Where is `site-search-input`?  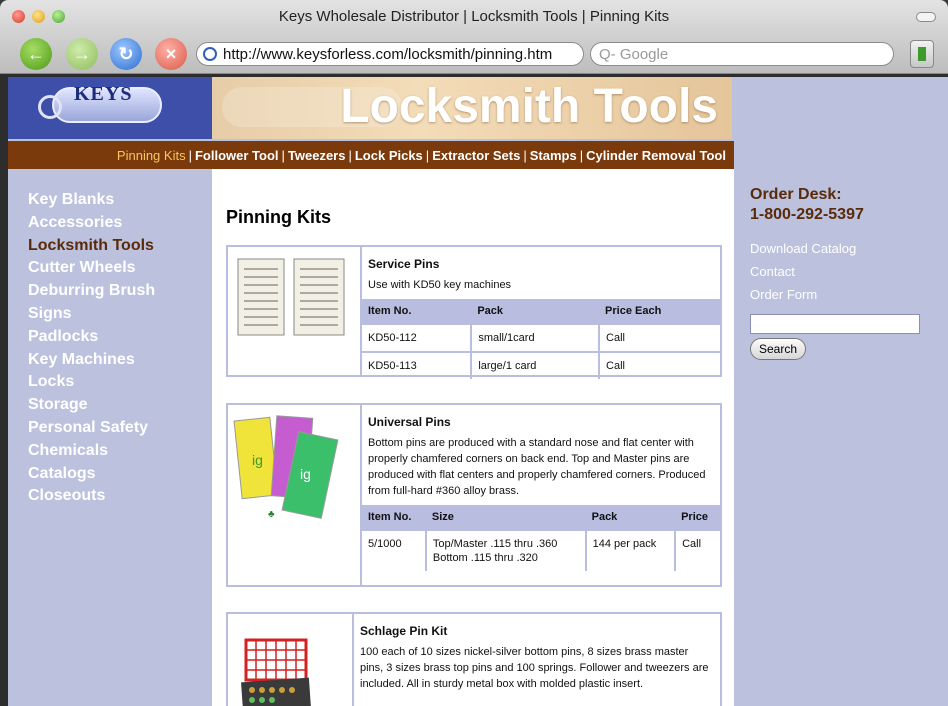 site-search-input is located at coordinates (835, 324).